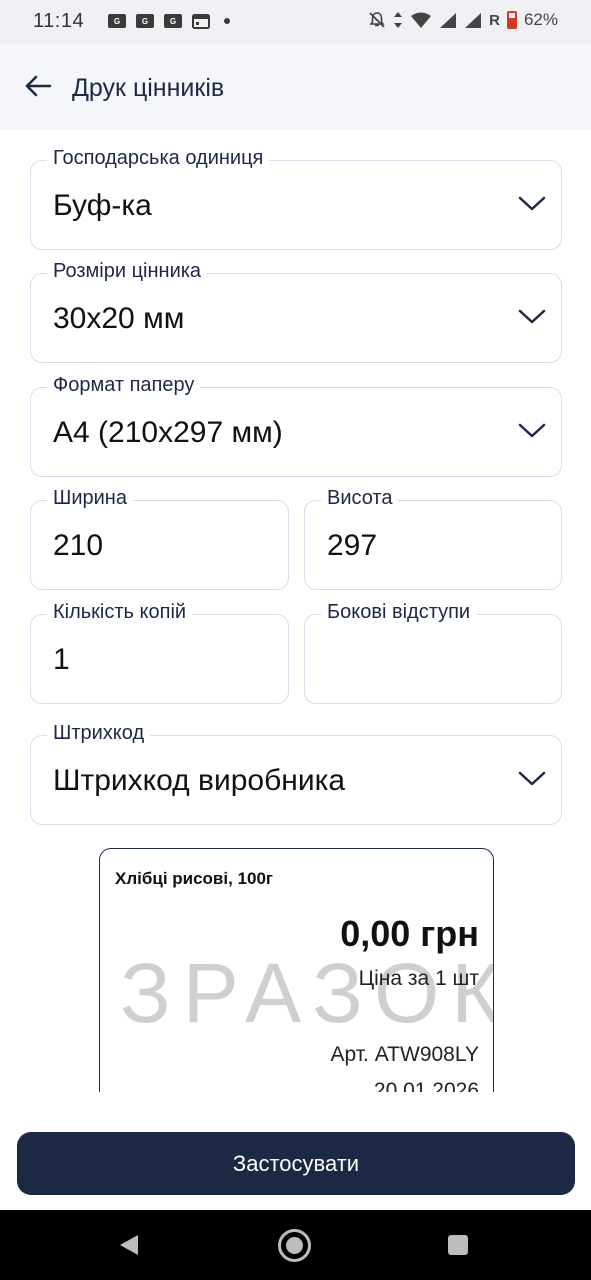  What do you see at coordinates (124, 385) in the screenshot?
I see `paper-format-label: Формат паперу` at bounding box center [124, 385].